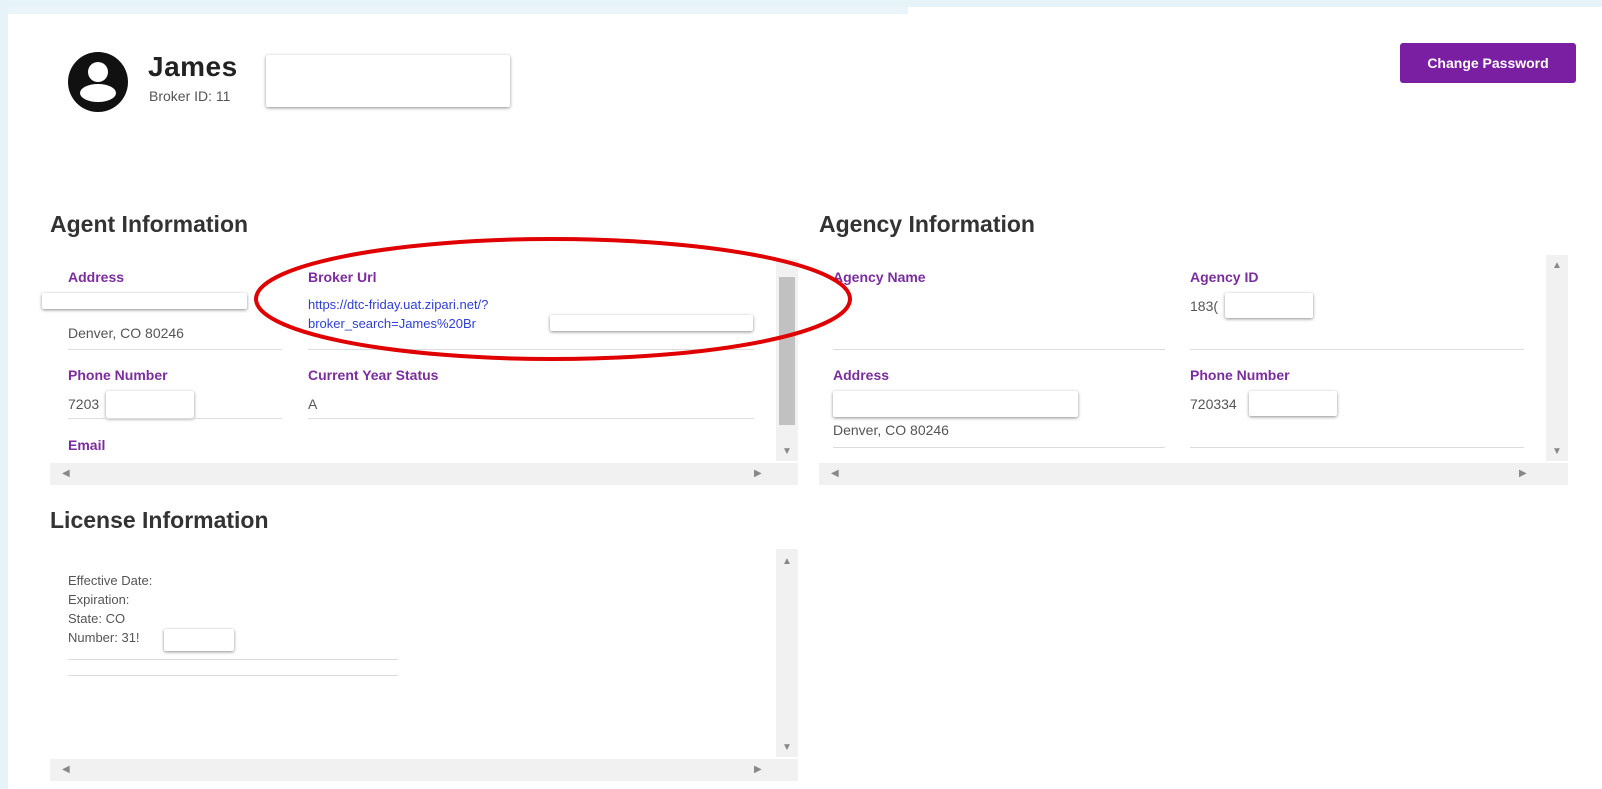  What do you see at coordinates (110, 580) in the screenshot?
I see `license-effective-date: Effective Date:` at bounding box center [110, 580].